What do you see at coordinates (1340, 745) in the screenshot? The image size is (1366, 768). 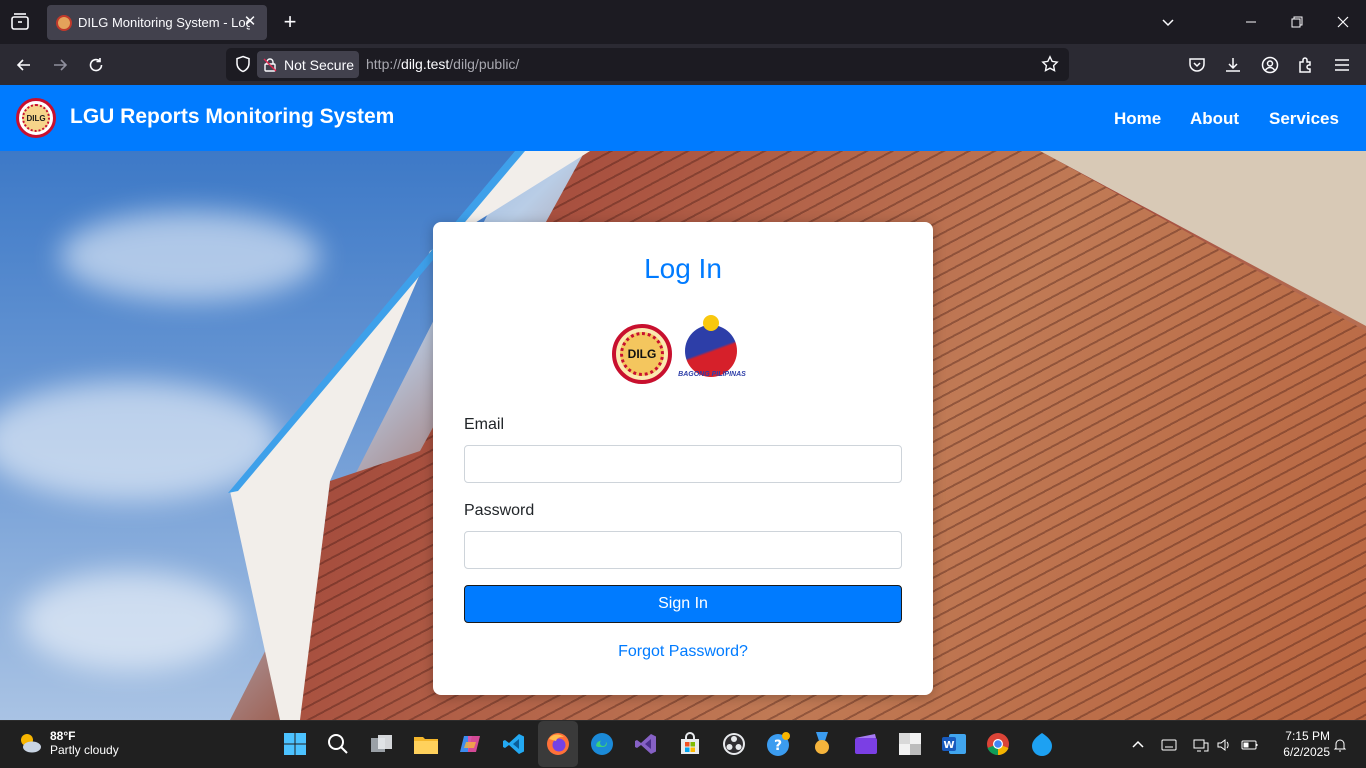 I see `notification-icon` at bounding box center [1340, 745].